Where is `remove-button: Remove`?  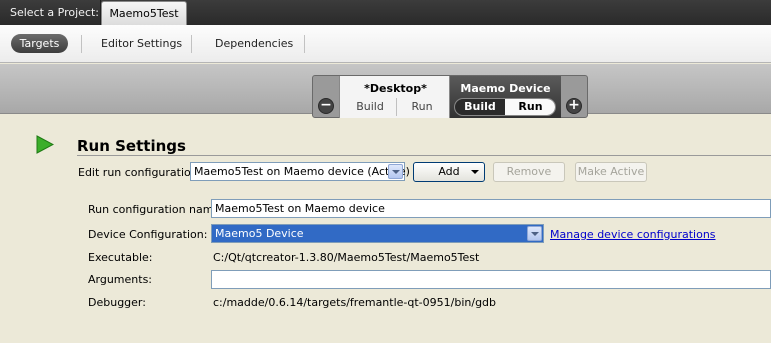 remove-button: Remove is located at coordinates (529, 172).